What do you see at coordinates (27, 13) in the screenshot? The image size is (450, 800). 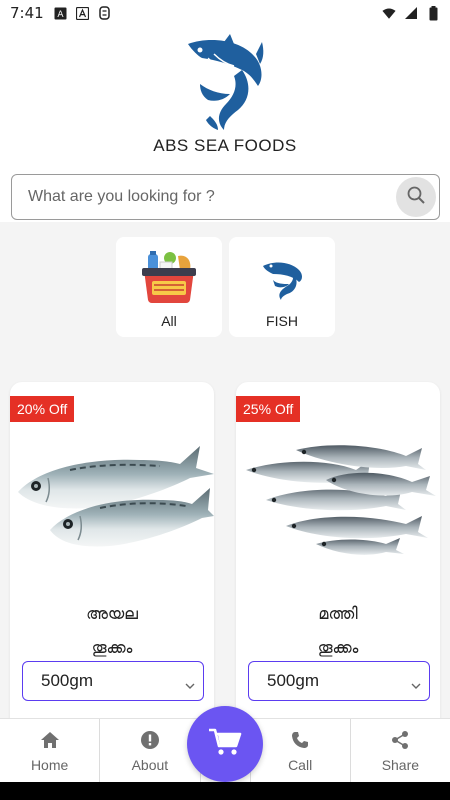 I see `status-time: 7:41` at bounding box center [27, 13].